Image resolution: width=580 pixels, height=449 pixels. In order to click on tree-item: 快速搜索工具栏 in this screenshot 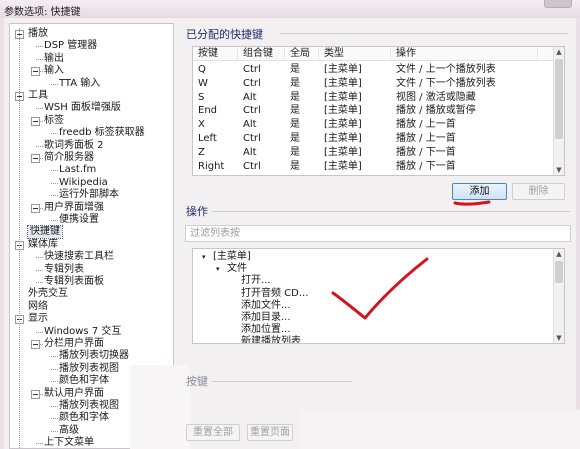, I will do `click(79, 257)`.